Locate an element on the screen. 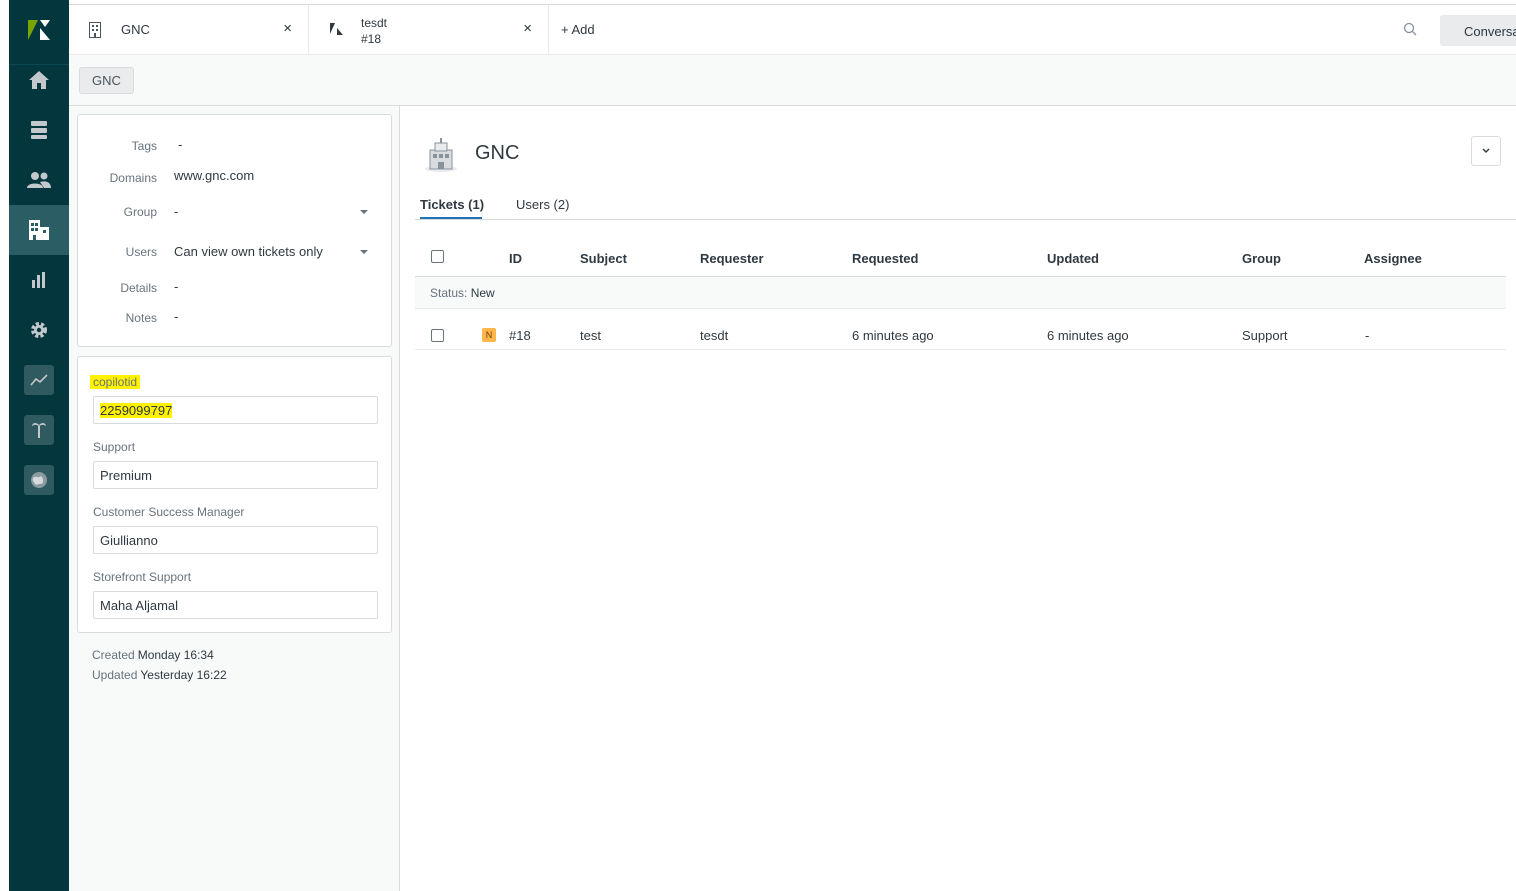 This screenshot has width=1516, height=891. users-icon is located at coordinates (39, 180).